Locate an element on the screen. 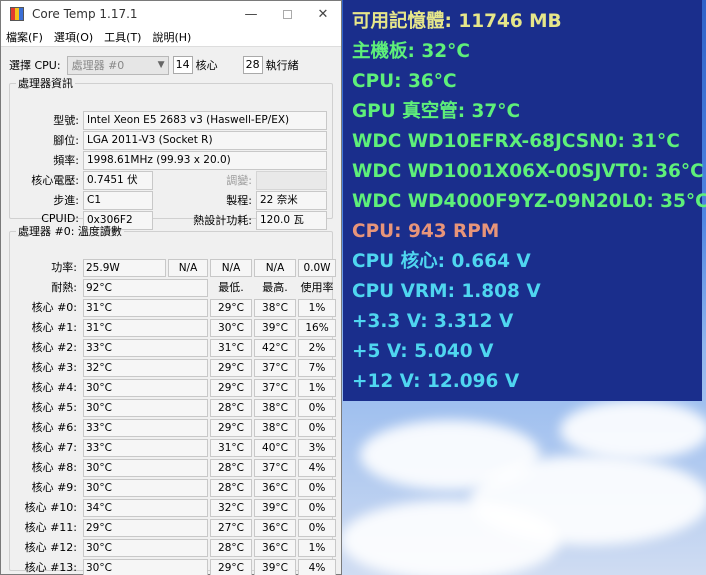 This screenshot has width=706, height=575. core-load: 7% is located at coordinates (317, 368).